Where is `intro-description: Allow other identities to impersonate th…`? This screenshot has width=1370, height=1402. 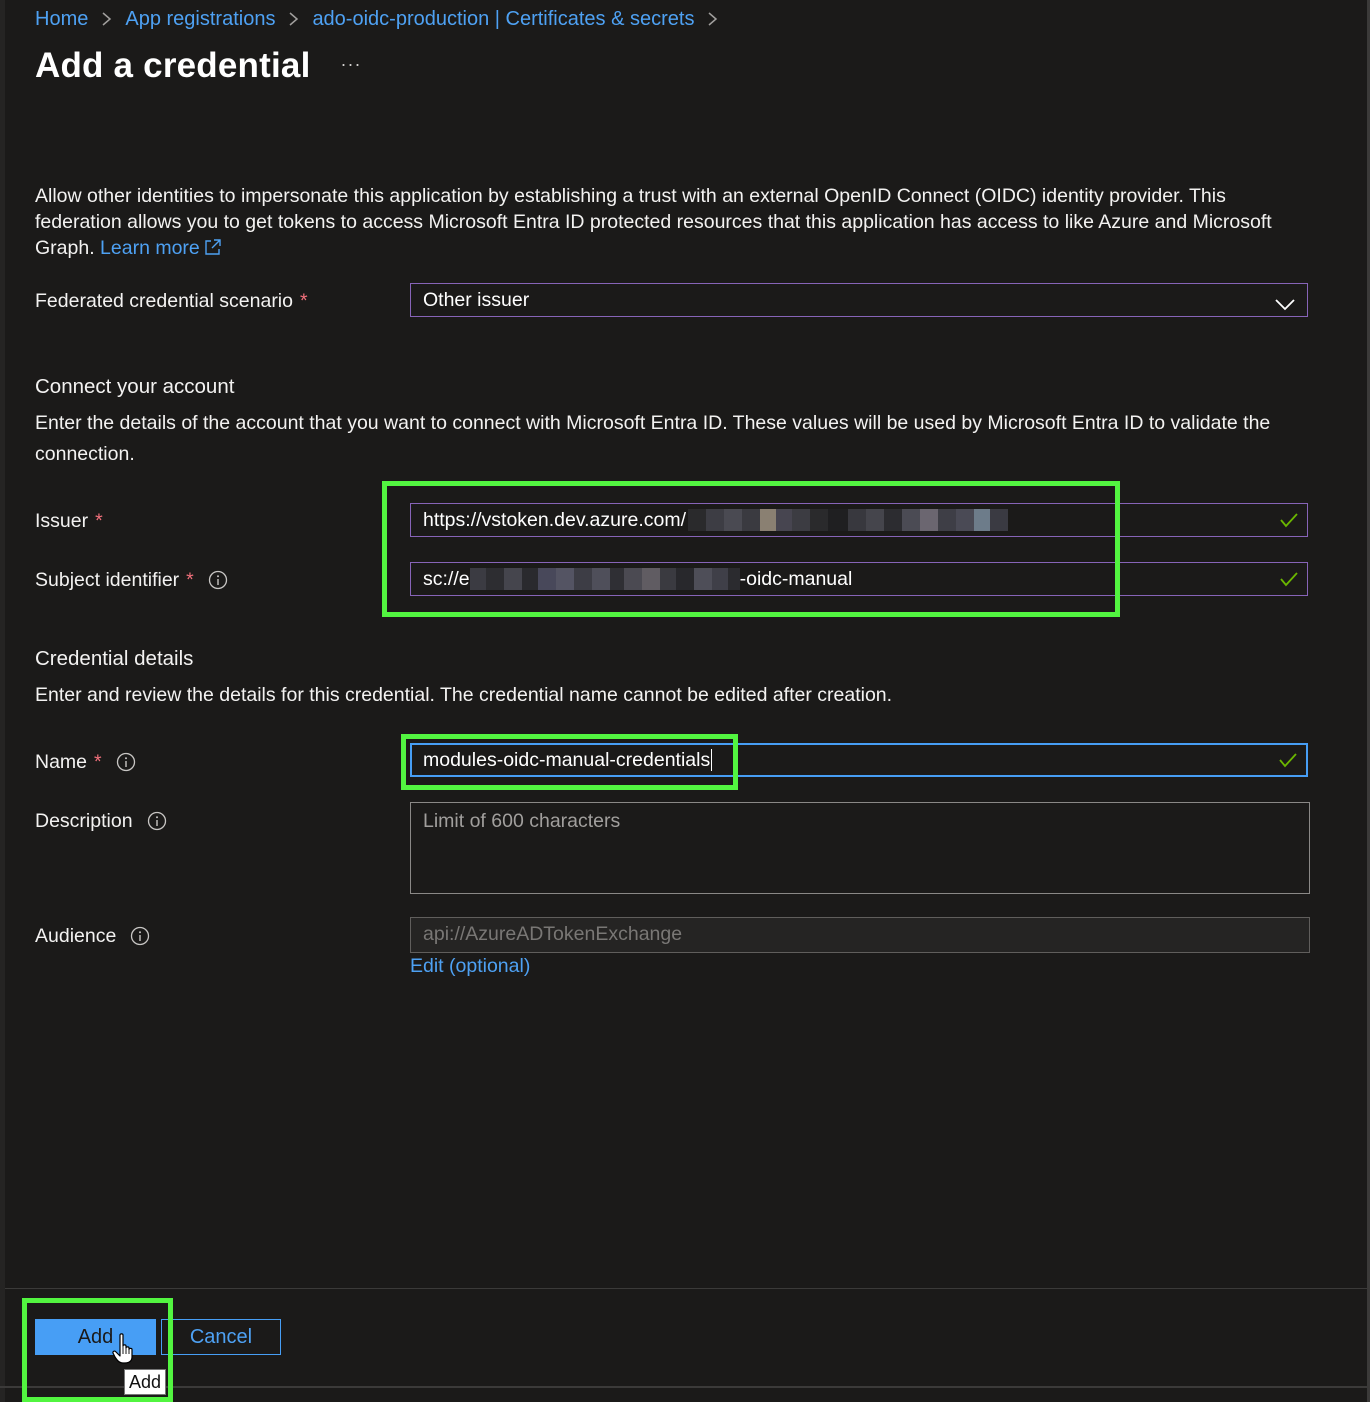 intro-description: Allow other identities to impersonate th… is located at coordinates (665, 223).